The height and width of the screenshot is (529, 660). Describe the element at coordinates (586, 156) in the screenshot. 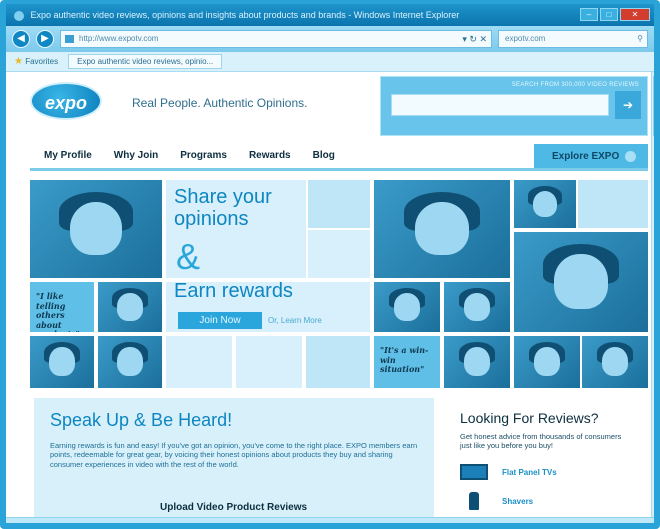

I see `explore-label: Explore EXPO` at that location.